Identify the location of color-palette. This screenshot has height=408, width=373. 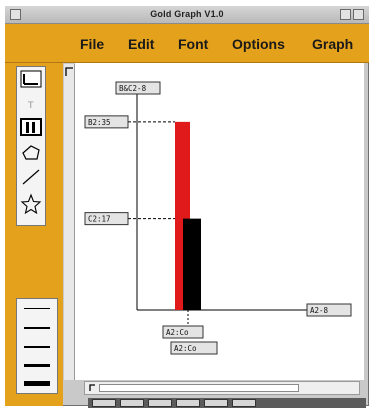
(227, 403).